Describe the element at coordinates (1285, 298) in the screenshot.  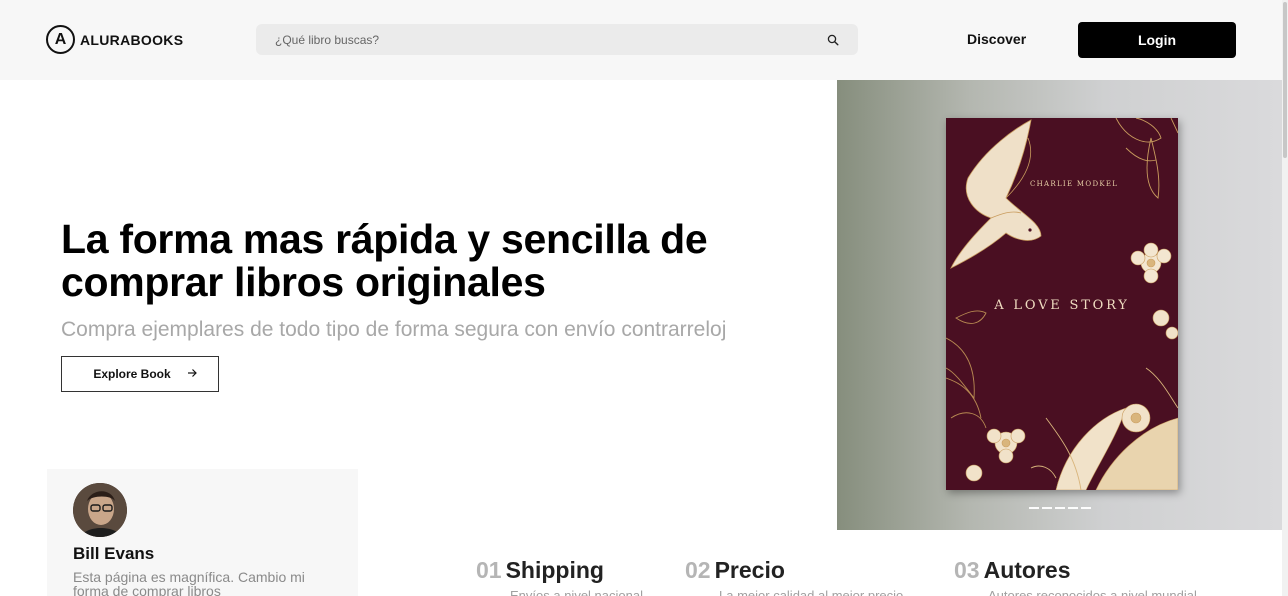
I see `page-scrollbar` at that location.